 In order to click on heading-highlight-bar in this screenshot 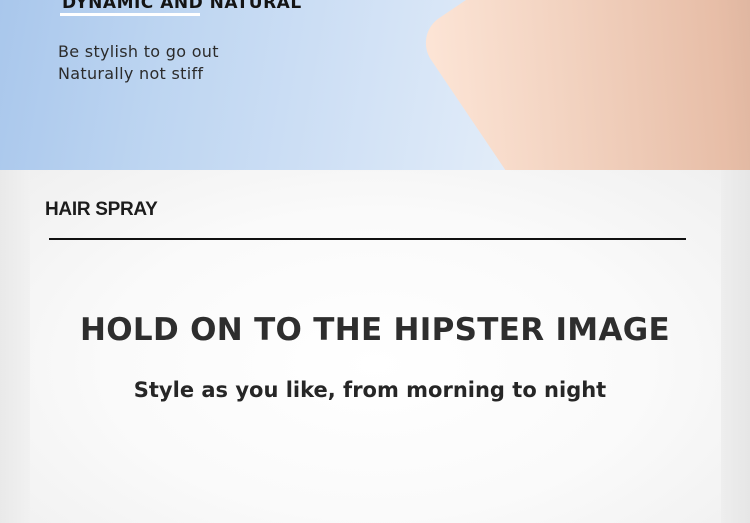, I will do `click(130, 14)`.